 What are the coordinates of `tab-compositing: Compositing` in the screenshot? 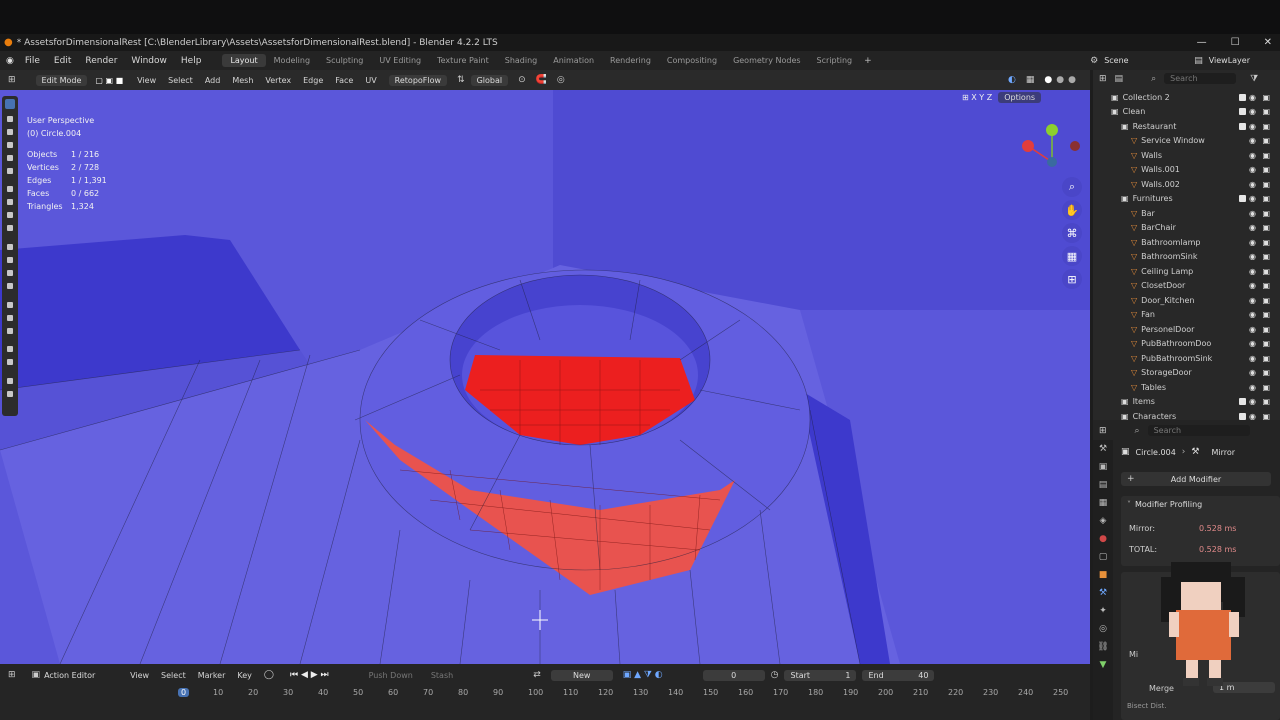 It's located at (692, 60).